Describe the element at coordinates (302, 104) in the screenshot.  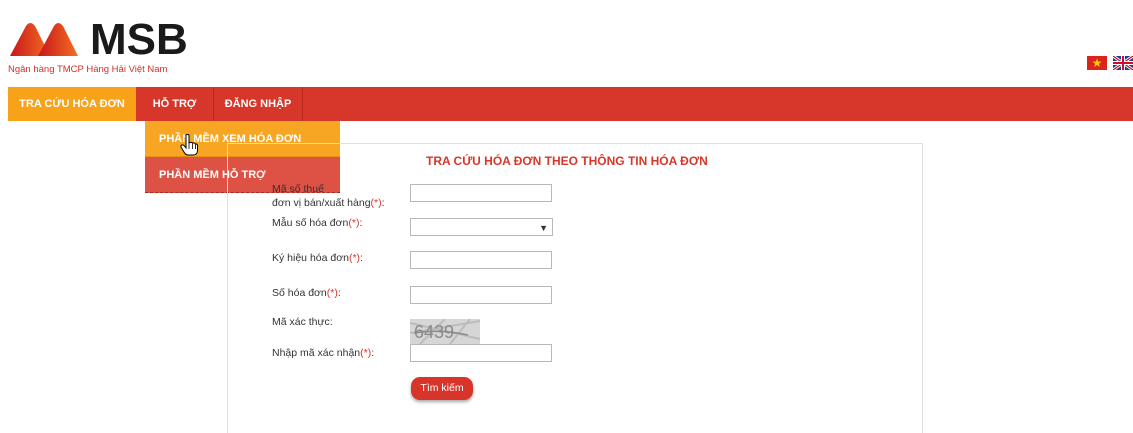
I see `nav-divider` at that location.